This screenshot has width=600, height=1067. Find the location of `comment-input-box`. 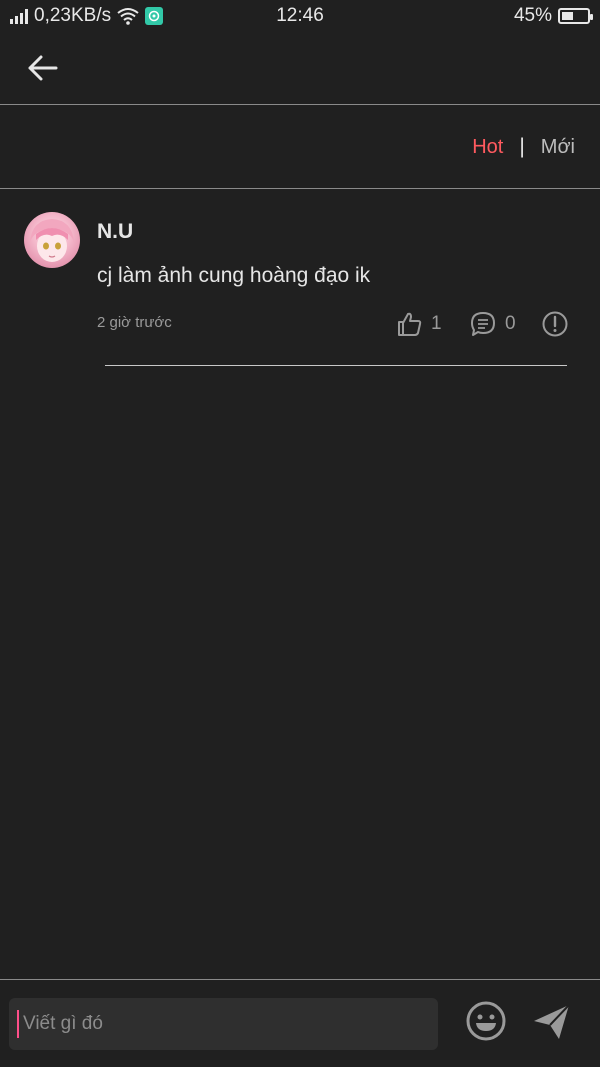

comment-input-box is located at coordinates (223, 1024).